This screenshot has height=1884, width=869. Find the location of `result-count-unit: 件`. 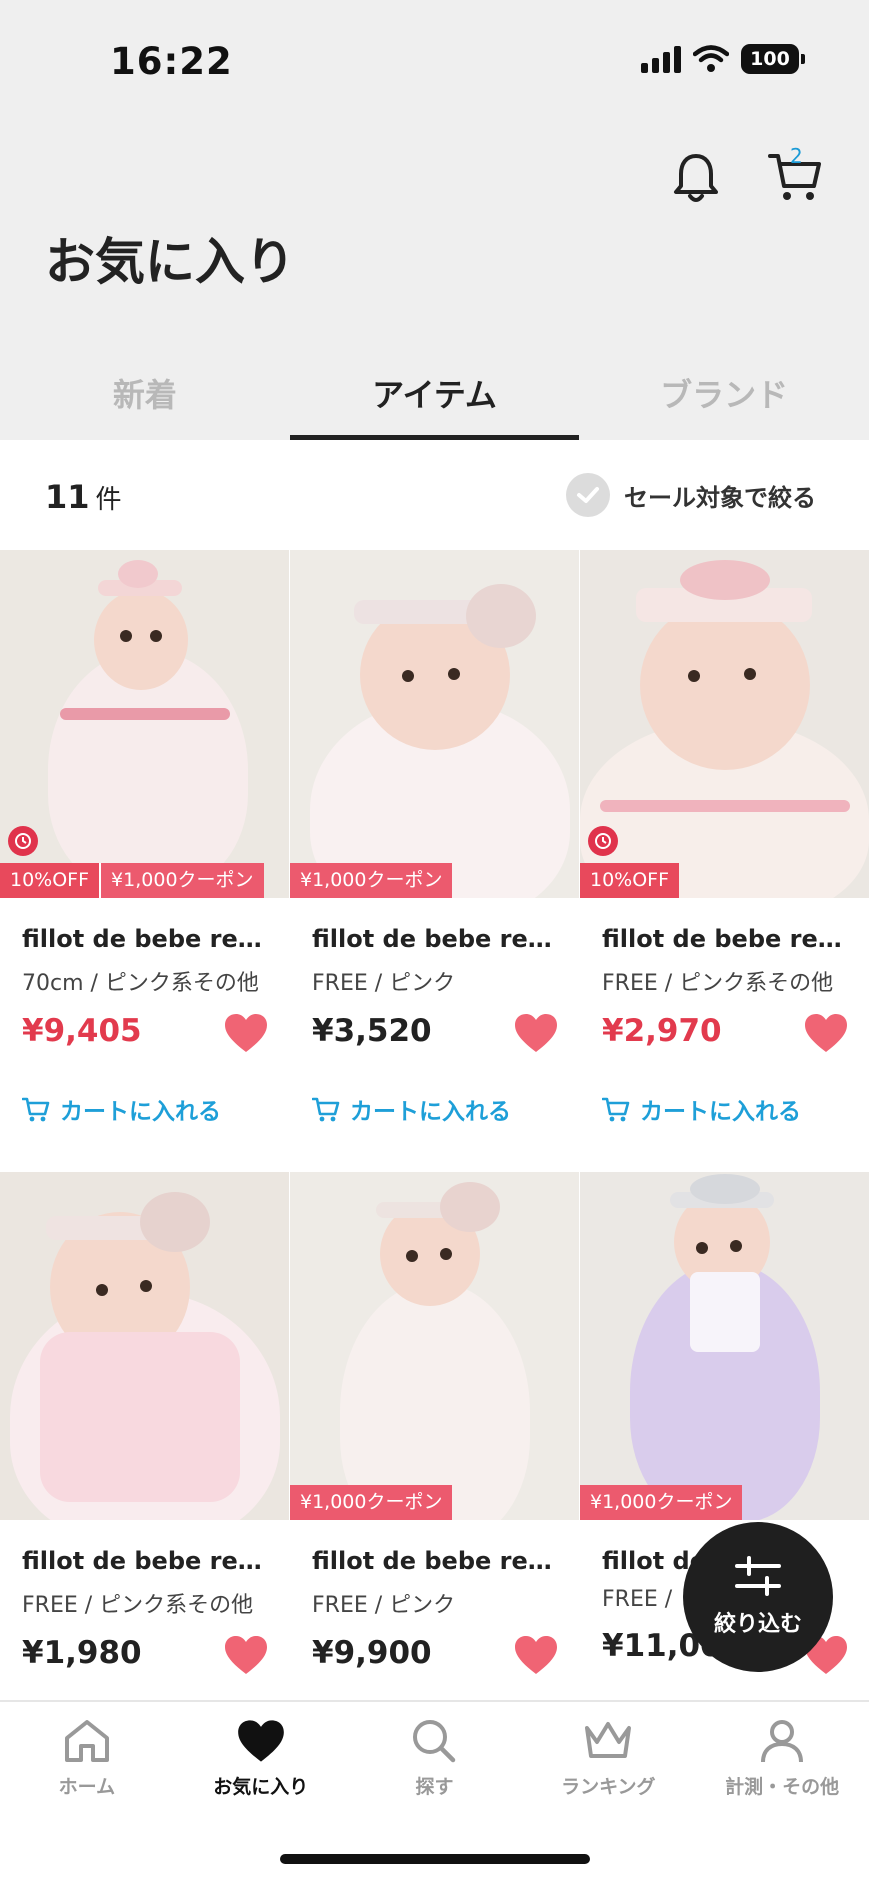

result-count-unit: 件 is located at coordinates (108, 500).